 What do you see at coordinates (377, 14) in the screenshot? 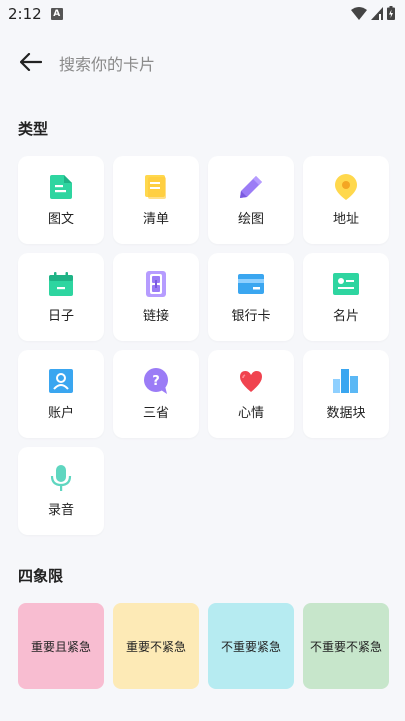
I see `signal-icon` at bounding box center [377, 14].